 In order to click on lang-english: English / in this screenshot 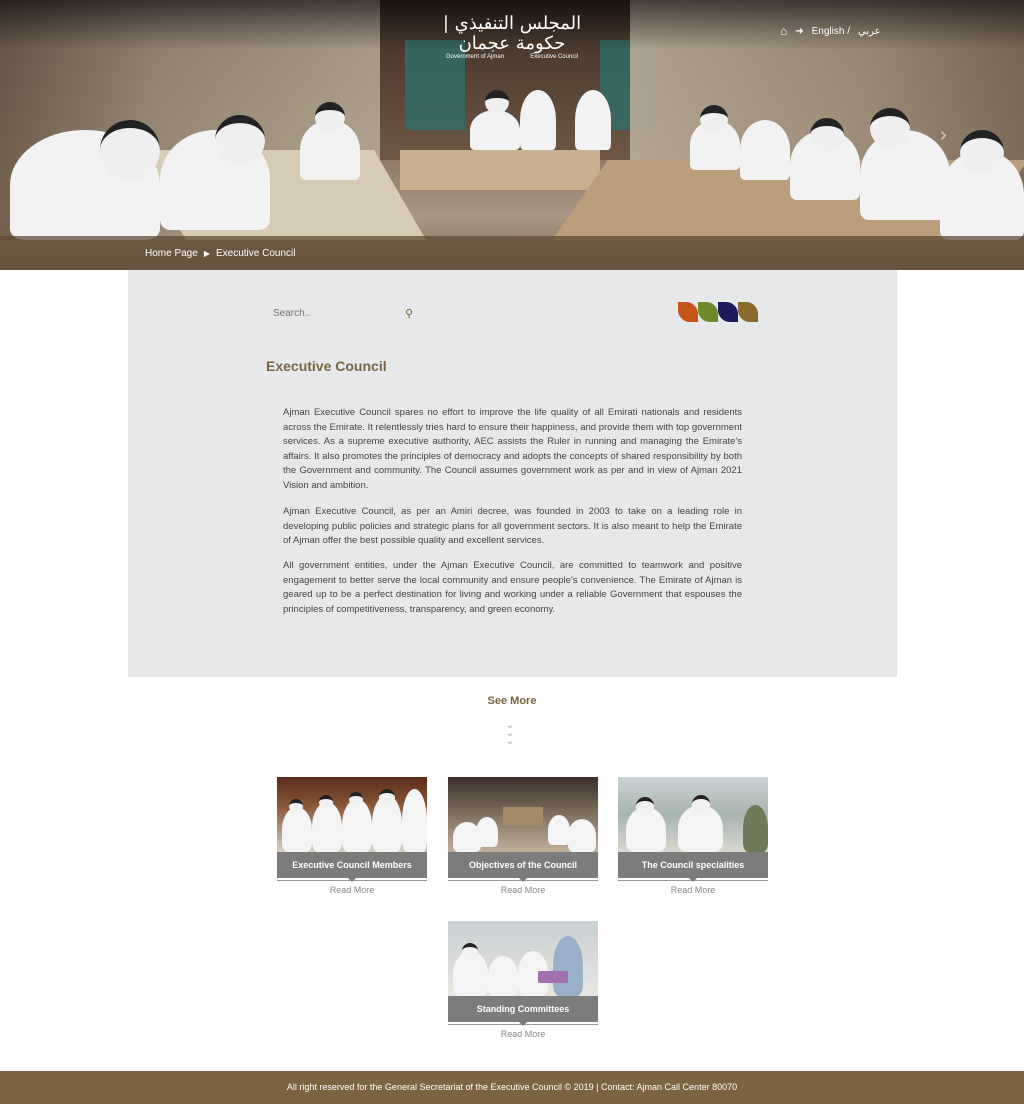, I will do `click(831, 31)`.